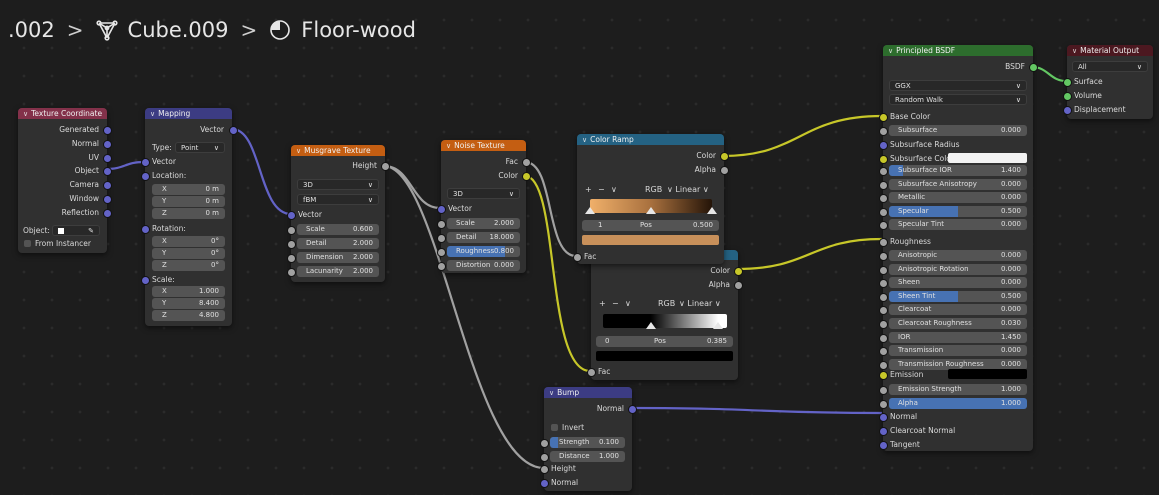 The width and height of the screenshot is (1159, 495). I want to click on socket-subsurface-ior, so click(883, 171).